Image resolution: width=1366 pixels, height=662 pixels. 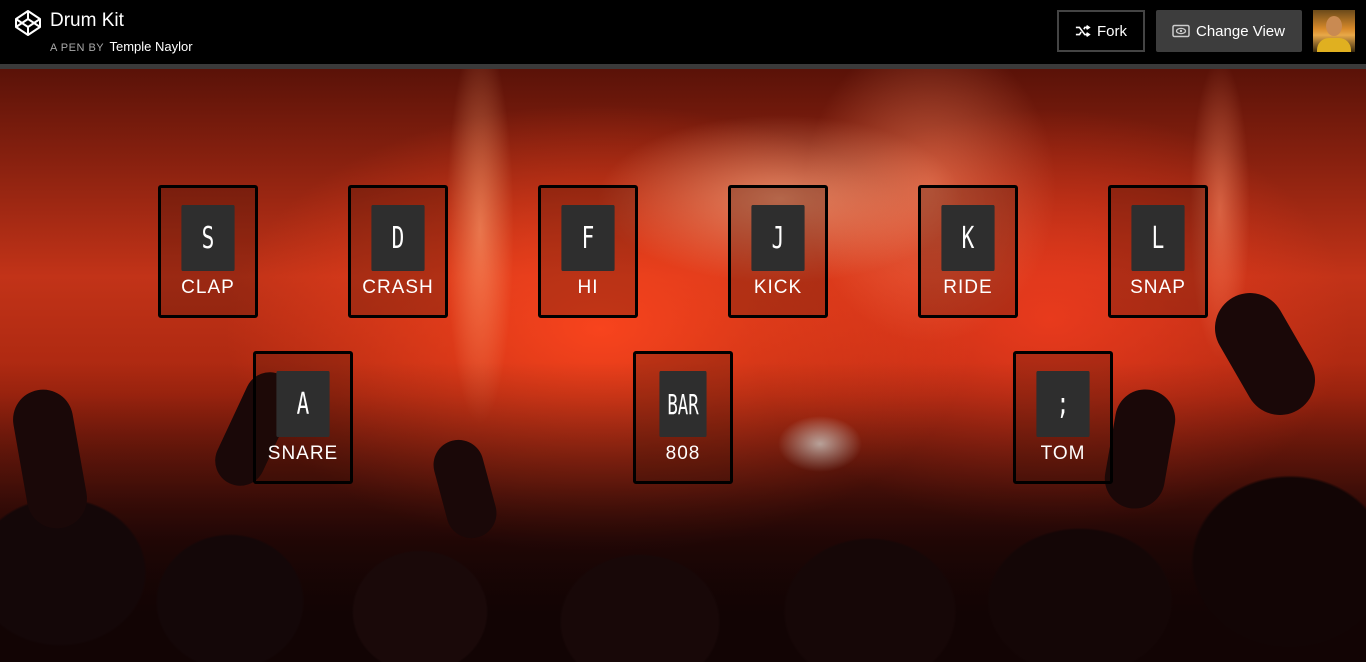 I want to click on author-link: Temple Naylor, so click(x=151, y=46).